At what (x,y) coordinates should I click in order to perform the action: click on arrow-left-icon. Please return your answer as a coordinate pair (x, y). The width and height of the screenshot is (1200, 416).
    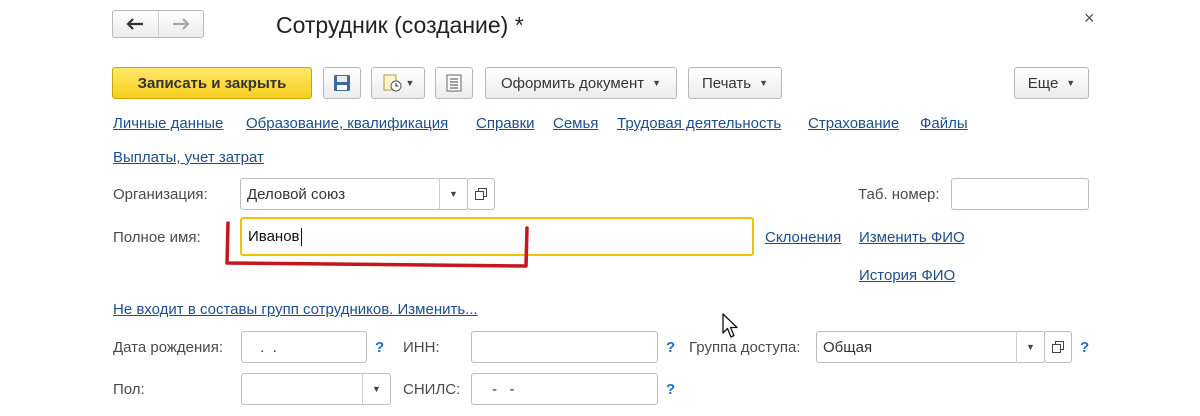
    Looking at the image, I should click on (135, 24).